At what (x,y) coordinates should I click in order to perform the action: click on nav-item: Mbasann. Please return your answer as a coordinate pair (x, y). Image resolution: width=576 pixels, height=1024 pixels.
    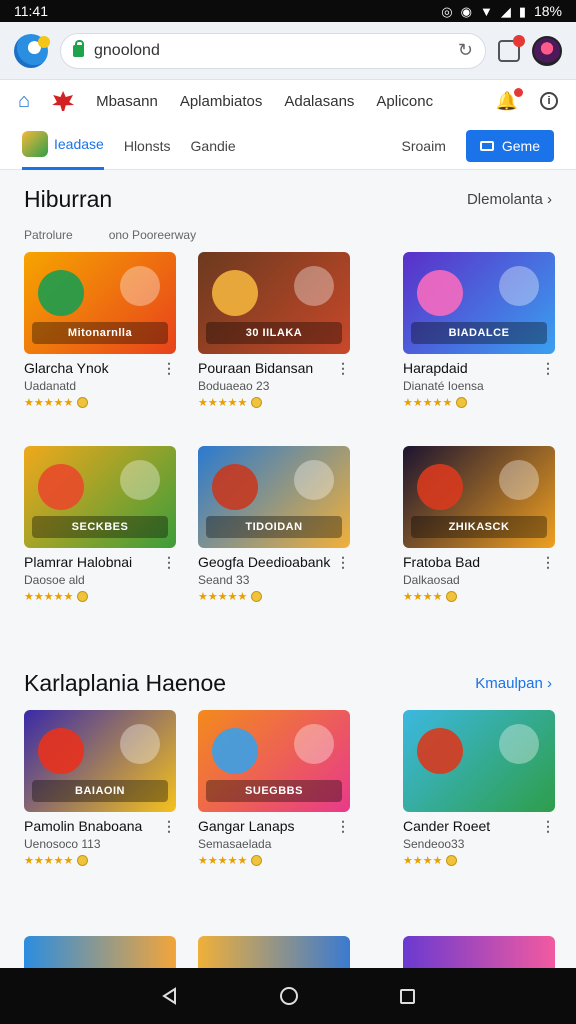
    Looking at the image, I should click on (127, 101).